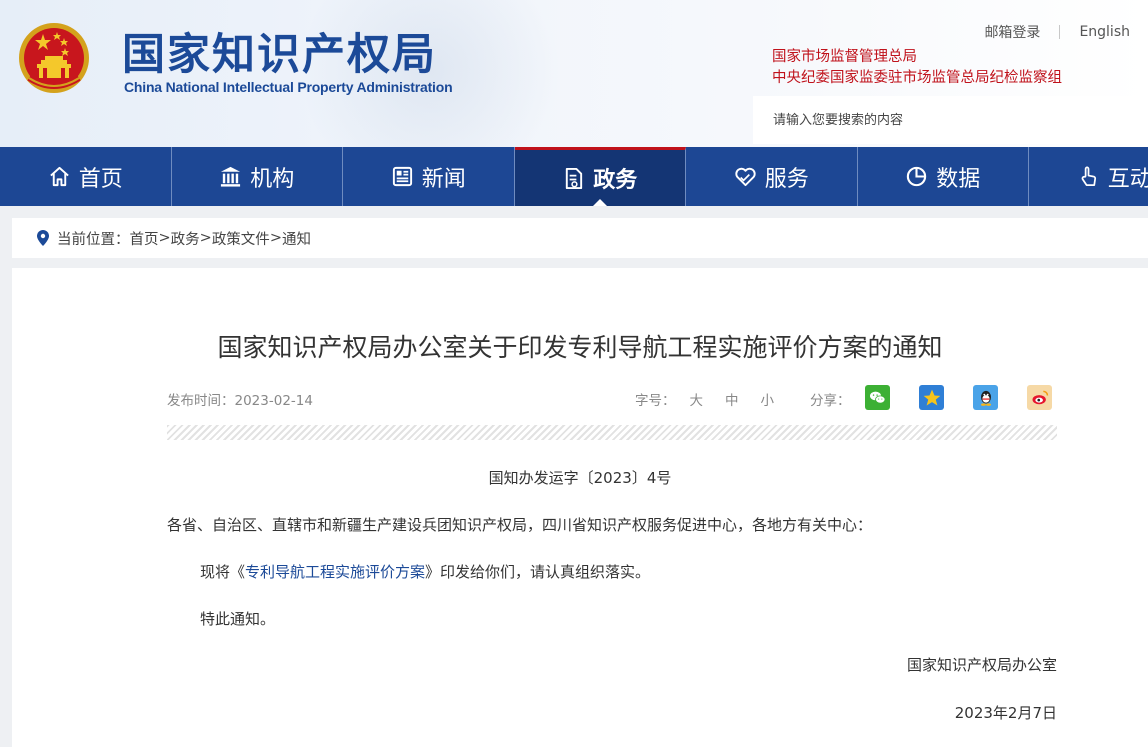  Describe the element at coordinates (273, 401) in the screenshot. I see `publish-date-value: 2023-02-14` at that location.